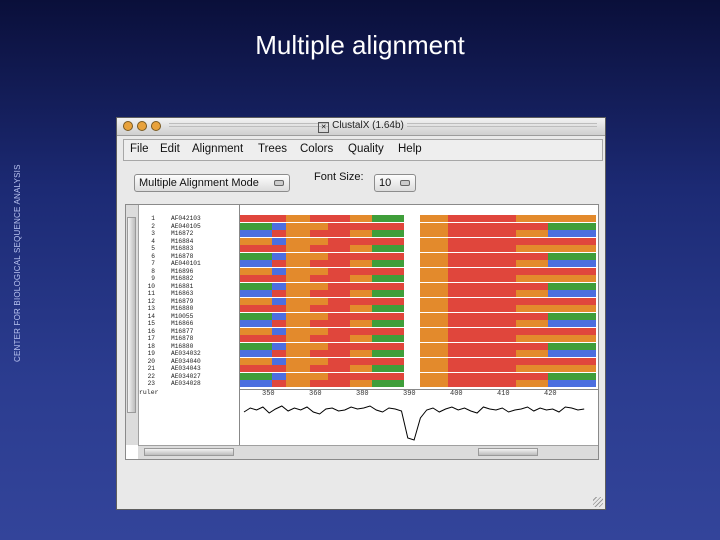 The height and width of the screenshot is (540, 720). What do you see at coordinates (508, 452) in the screenshot?
I see `horizontal-scroll-thumb` at bounding box center [508, 452].